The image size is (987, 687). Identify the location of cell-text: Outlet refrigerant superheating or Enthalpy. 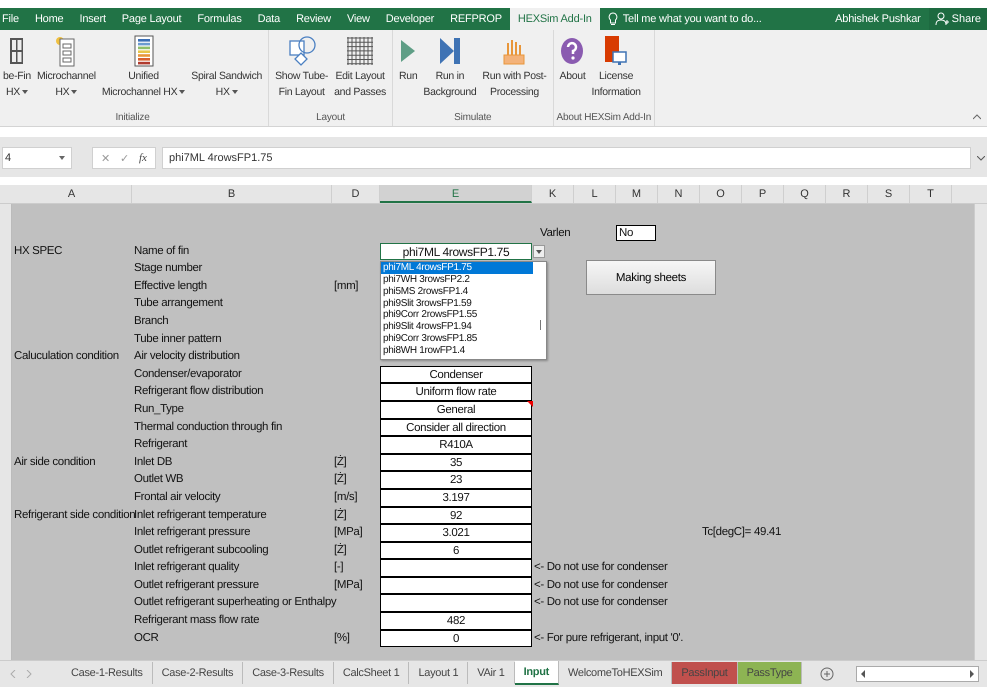
(234, 602).